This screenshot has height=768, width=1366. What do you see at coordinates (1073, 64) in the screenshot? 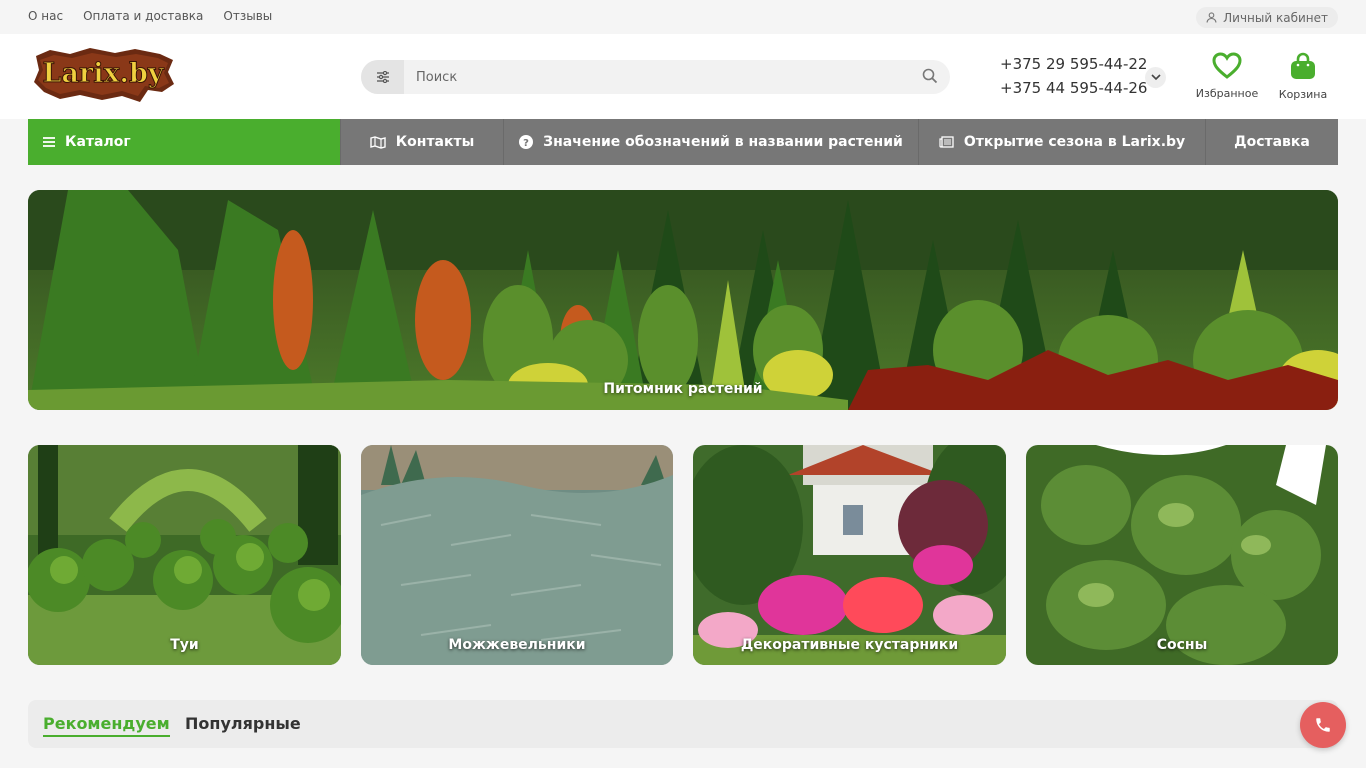
I see `phone-1: +375 29 595-44-22` at bounding box center [1073, 64].